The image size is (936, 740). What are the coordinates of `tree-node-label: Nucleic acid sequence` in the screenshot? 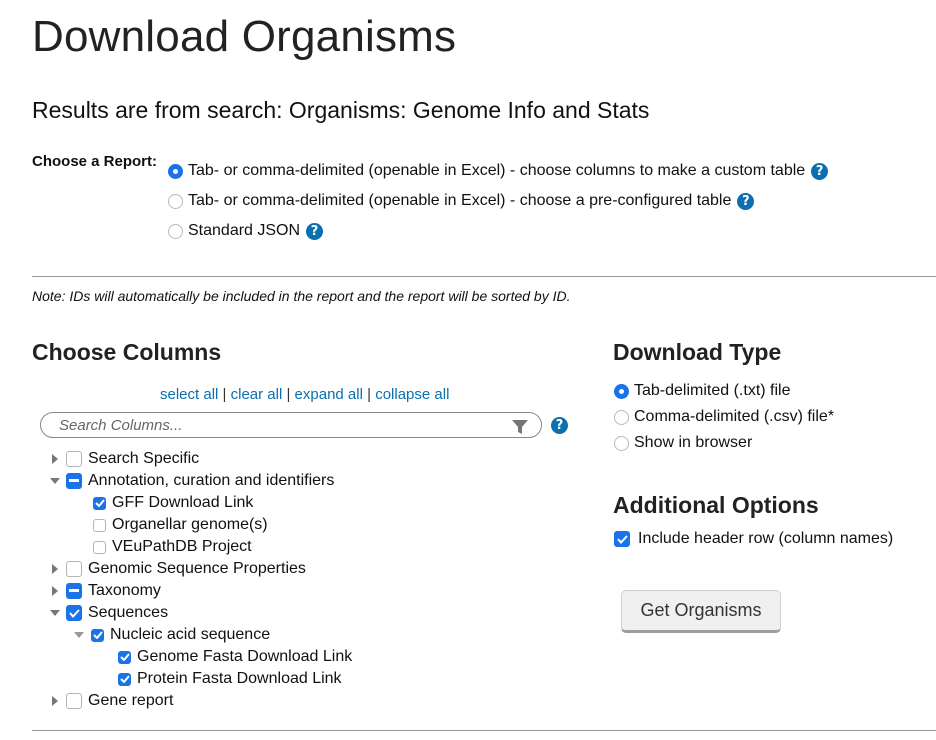 It's located at (190, 634).